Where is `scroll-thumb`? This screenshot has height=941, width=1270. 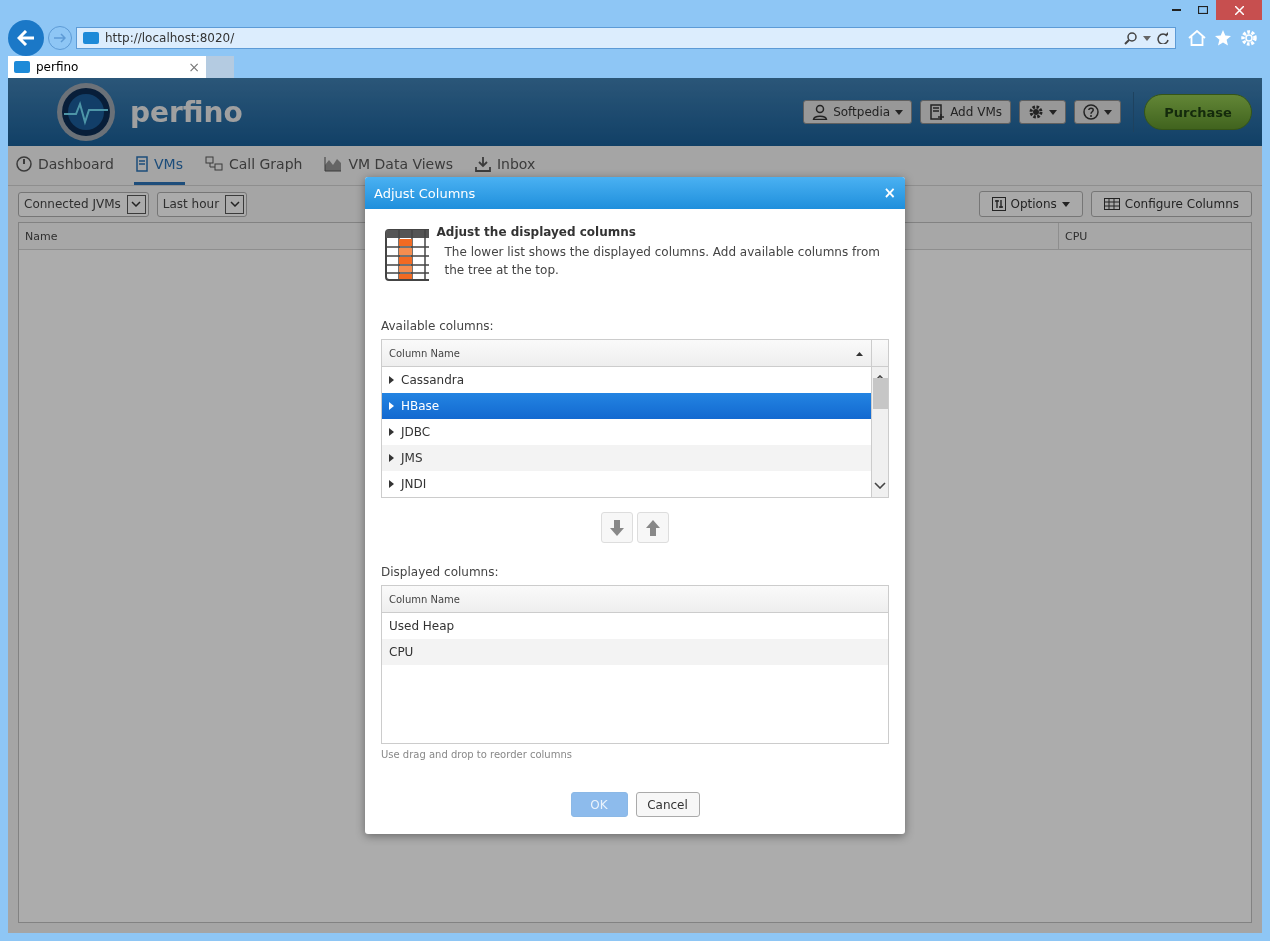 scroll-thumb is located at coordinates (880, 393).